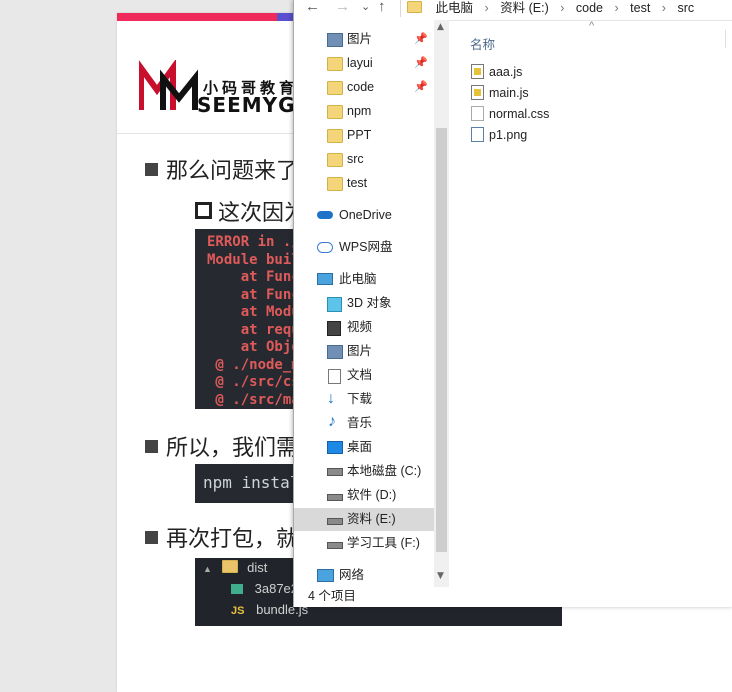  What do you see at coordinates (251, 242) in the screenshot?
I see `code-line: ERROR in ./src/css/normal.css` at bounding box center [251, 242].